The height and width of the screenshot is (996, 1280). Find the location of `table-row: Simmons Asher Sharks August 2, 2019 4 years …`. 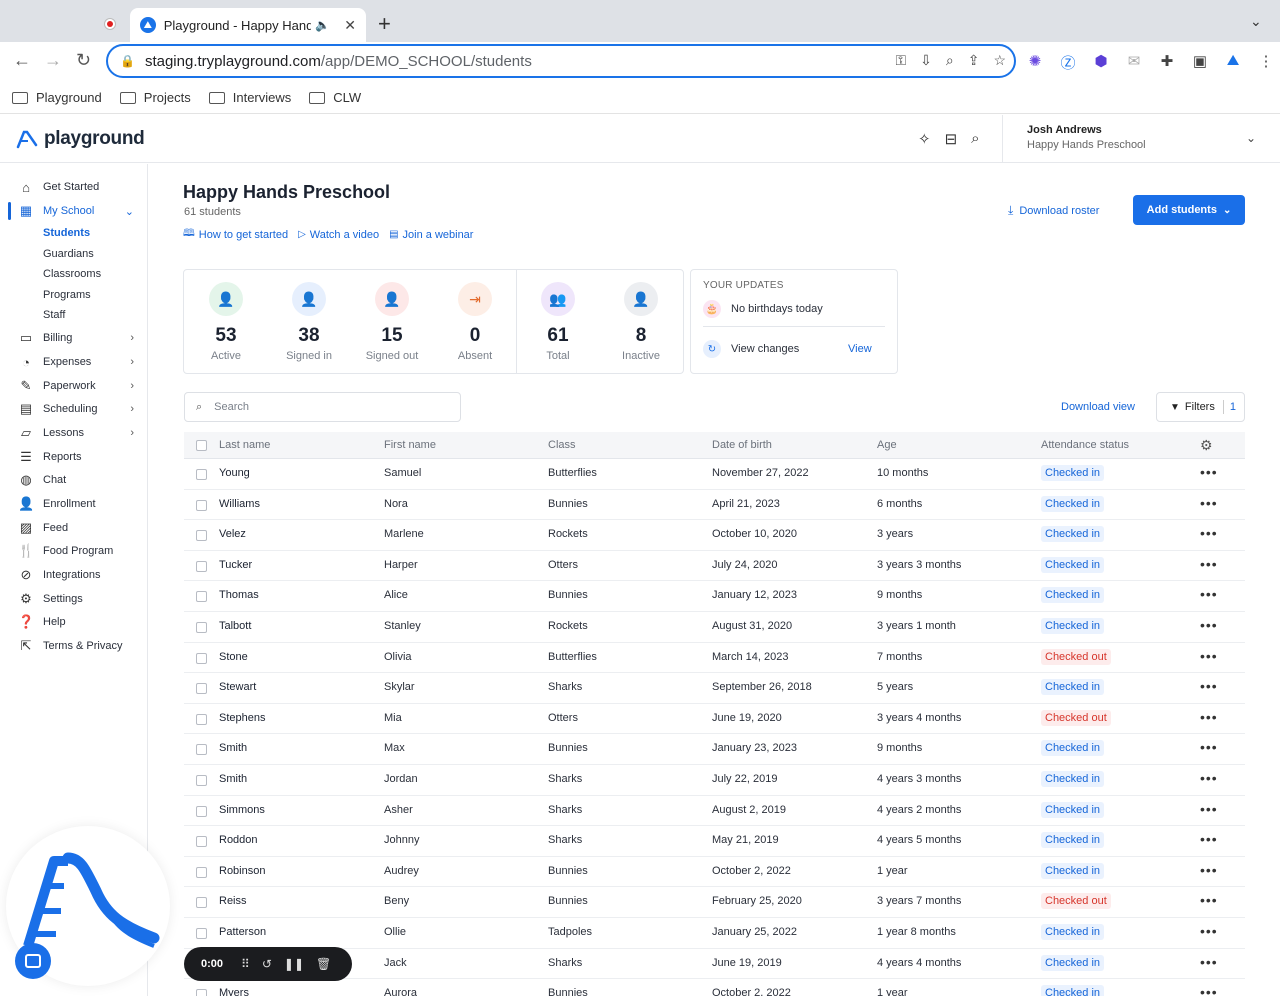

table-row: Simmons Asher Sharks August 2, 2019 4 years … is located at coordinates (714, 811).